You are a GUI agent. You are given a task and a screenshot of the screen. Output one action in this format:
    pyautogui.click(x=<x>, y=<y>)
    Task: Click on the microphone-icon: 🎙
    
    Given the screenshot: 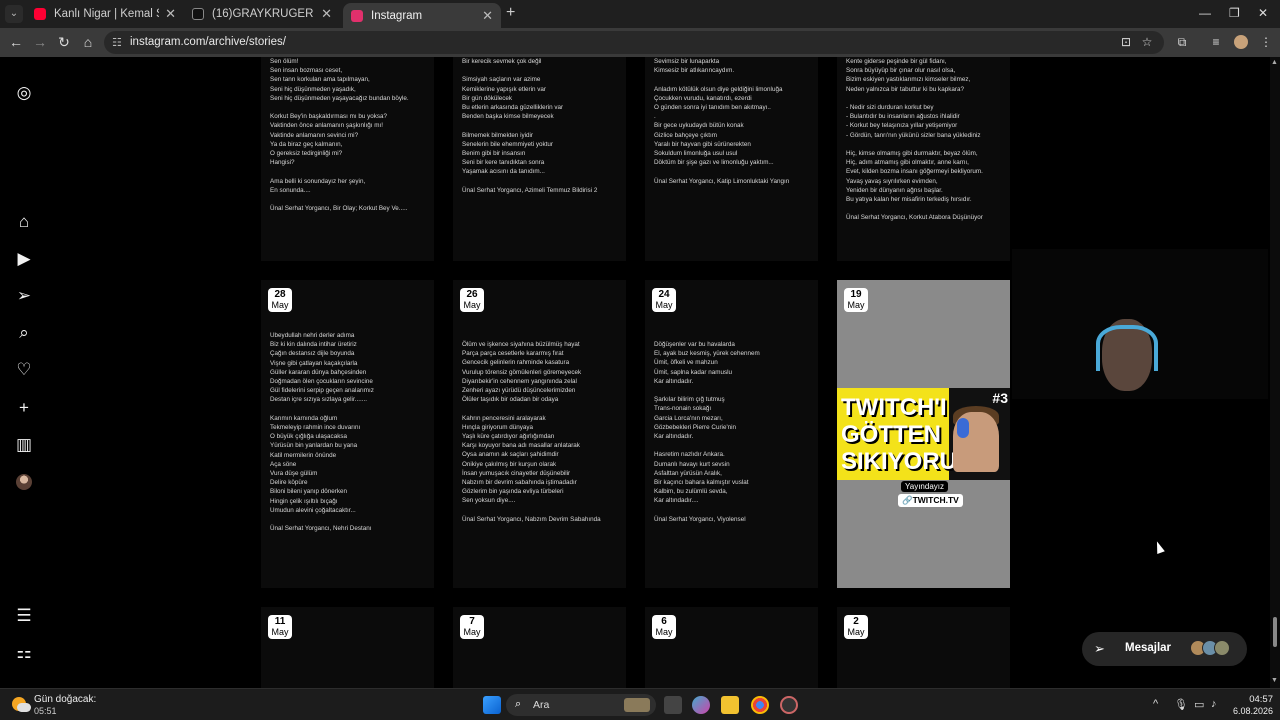 What is the action you would take?
    pyautogui.click(x=1181, y=704)
    